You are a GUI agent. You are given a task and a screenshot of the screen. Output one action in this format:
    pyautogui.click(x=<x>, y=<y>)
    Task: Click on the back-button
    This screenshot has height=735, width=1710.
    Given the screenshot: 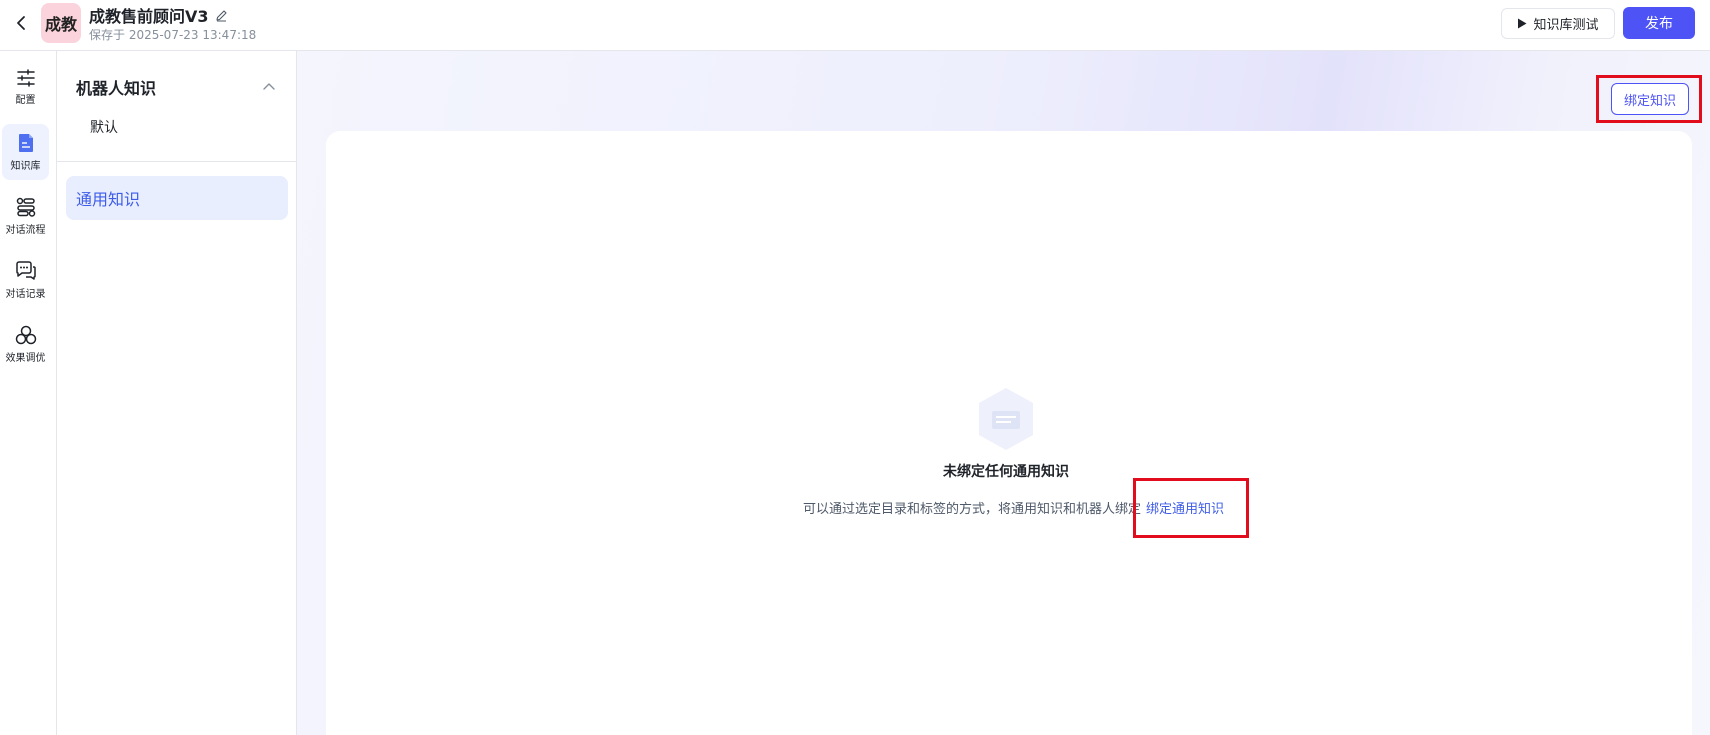 What is the action you would take?
    pyautogui.click(x=21, y=23)
    